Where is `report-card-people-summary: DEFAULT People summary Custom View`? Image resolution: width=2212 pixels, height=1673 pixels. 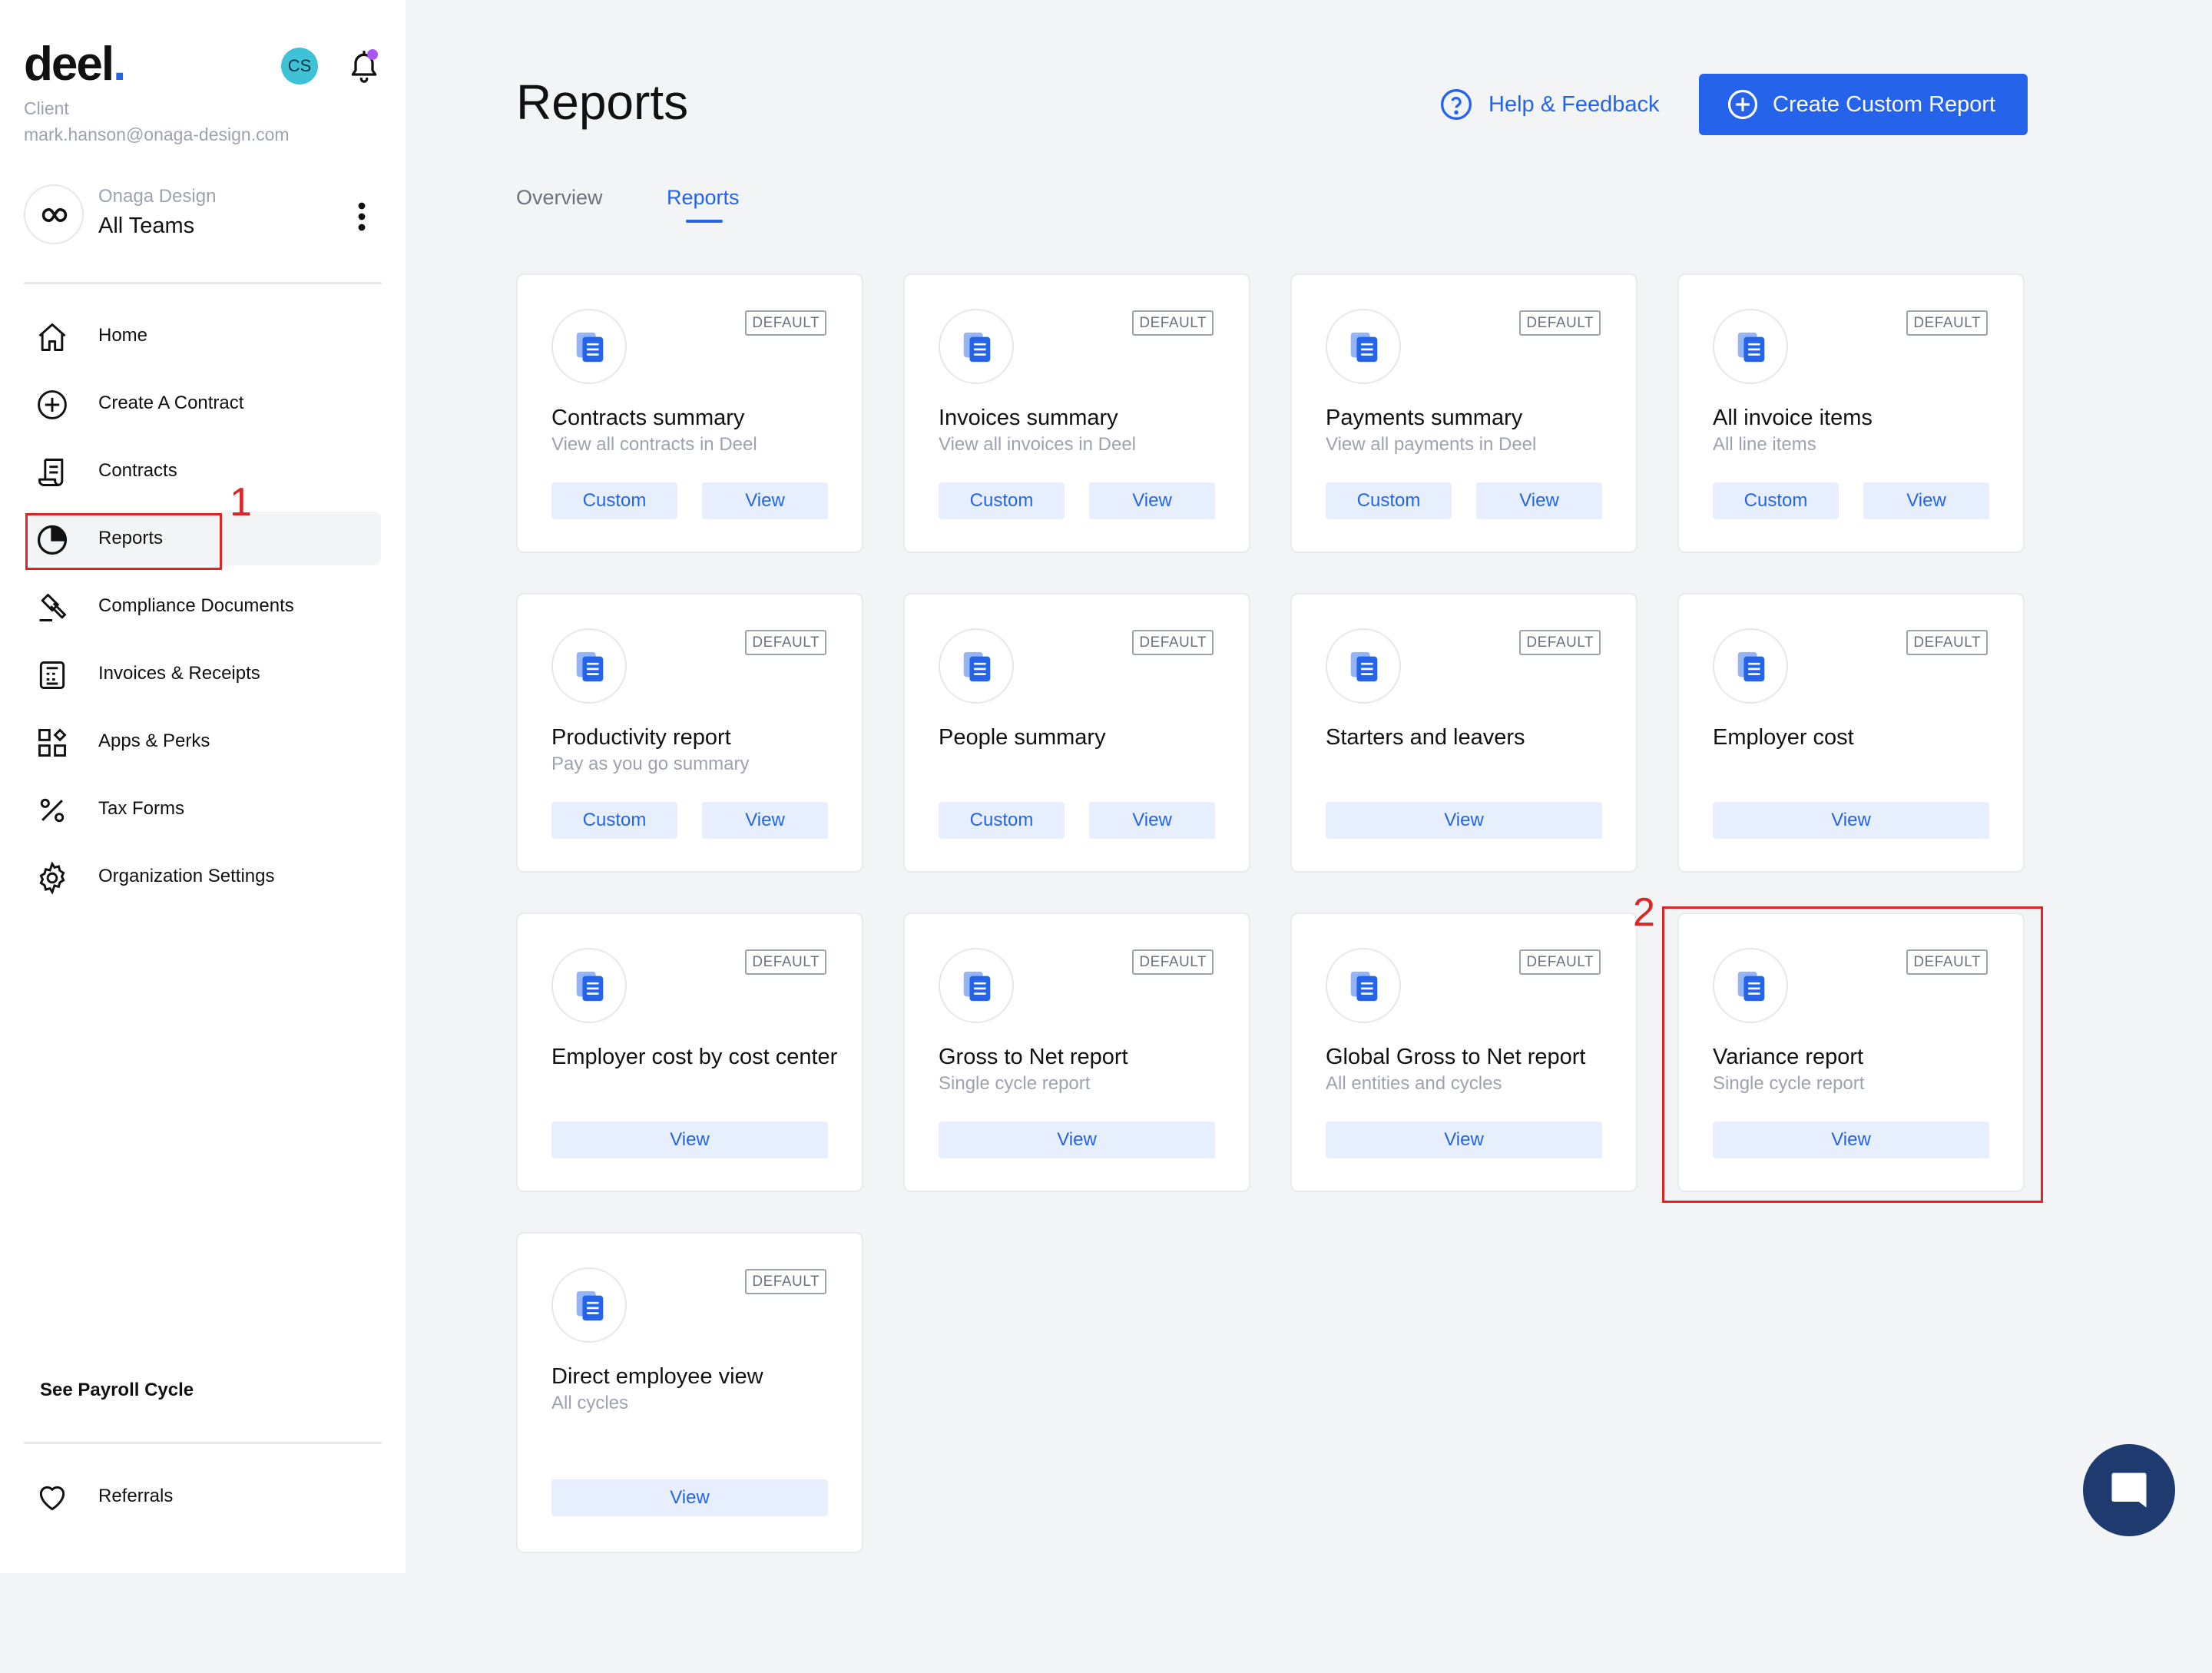
report-card-people-summary: DEFAULT People summary Custom View is located at coordinates (1076, 733).